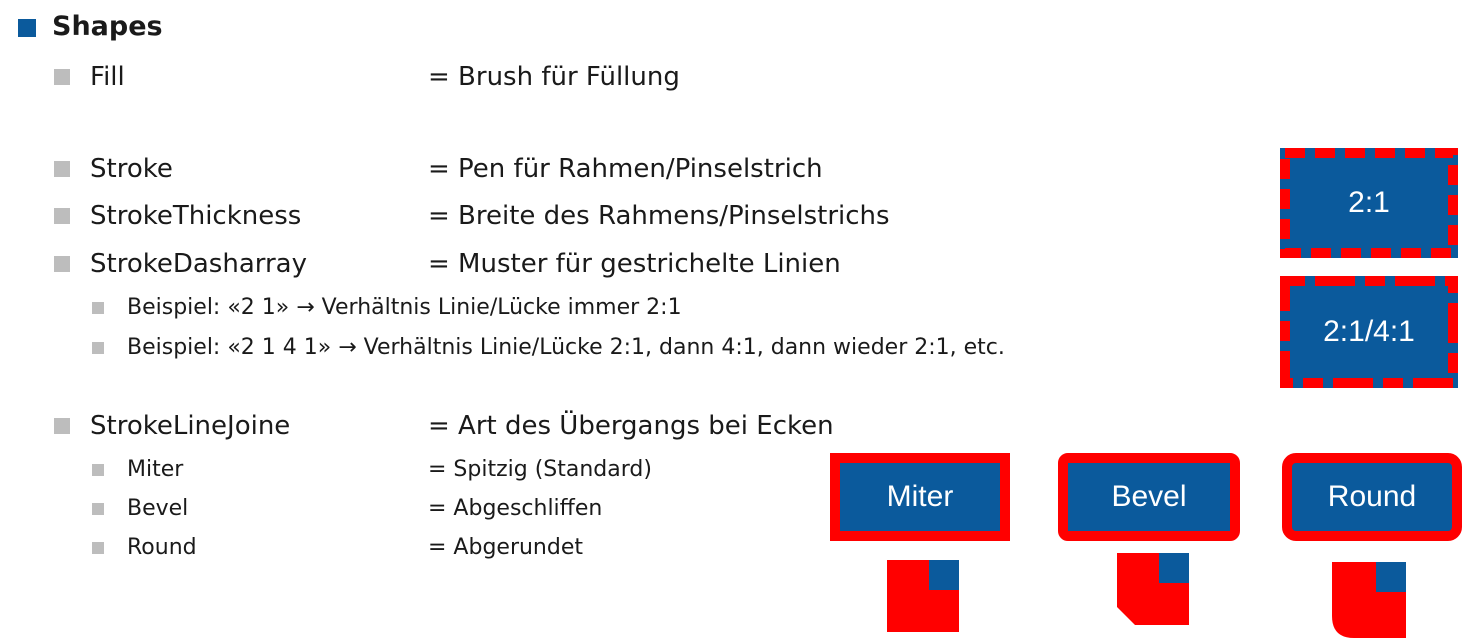  I want to click on join-name-round: Round, so click(162, 547).